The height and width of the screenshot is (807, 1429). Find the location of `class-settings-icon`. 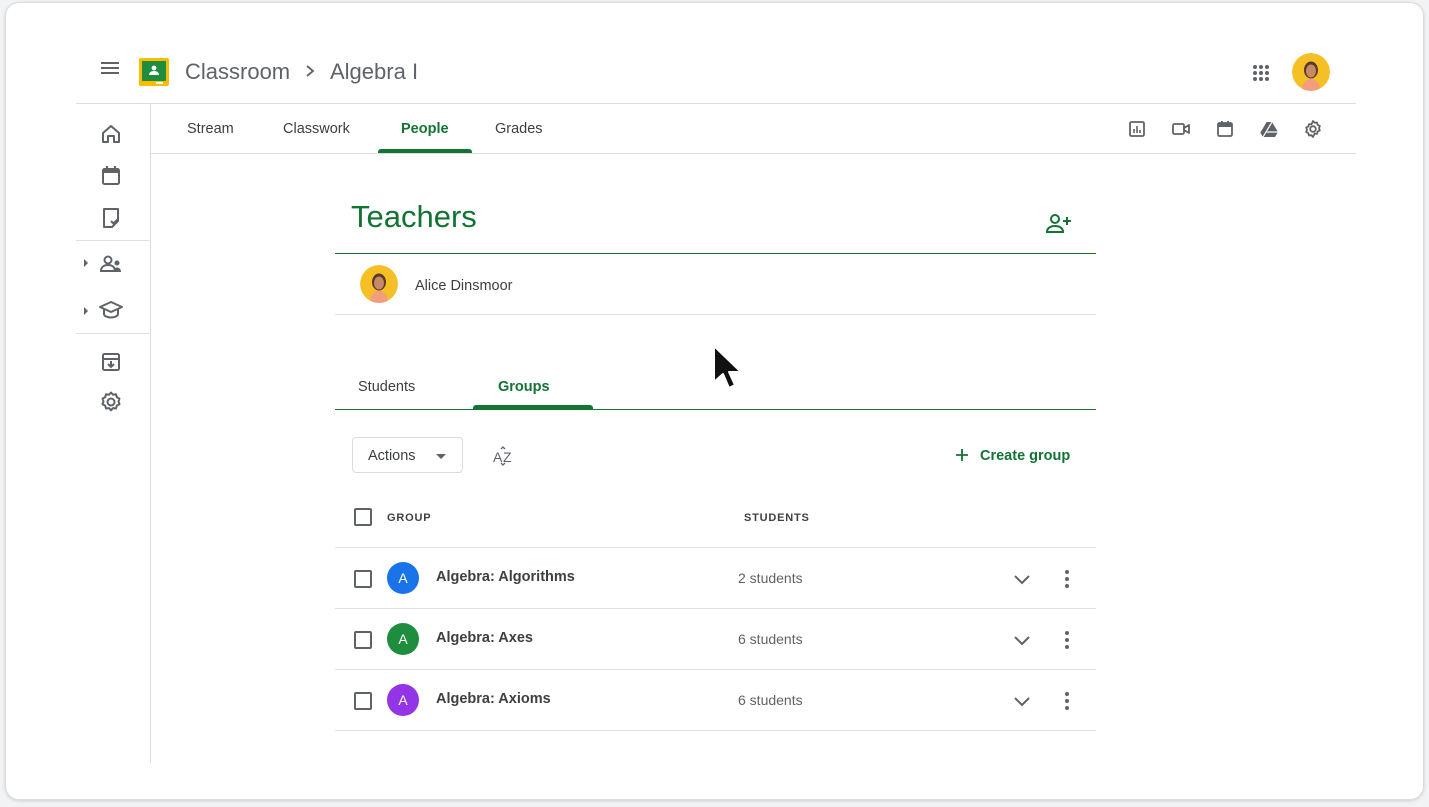

class-settings-icon is located at coordinates (1313, 129).